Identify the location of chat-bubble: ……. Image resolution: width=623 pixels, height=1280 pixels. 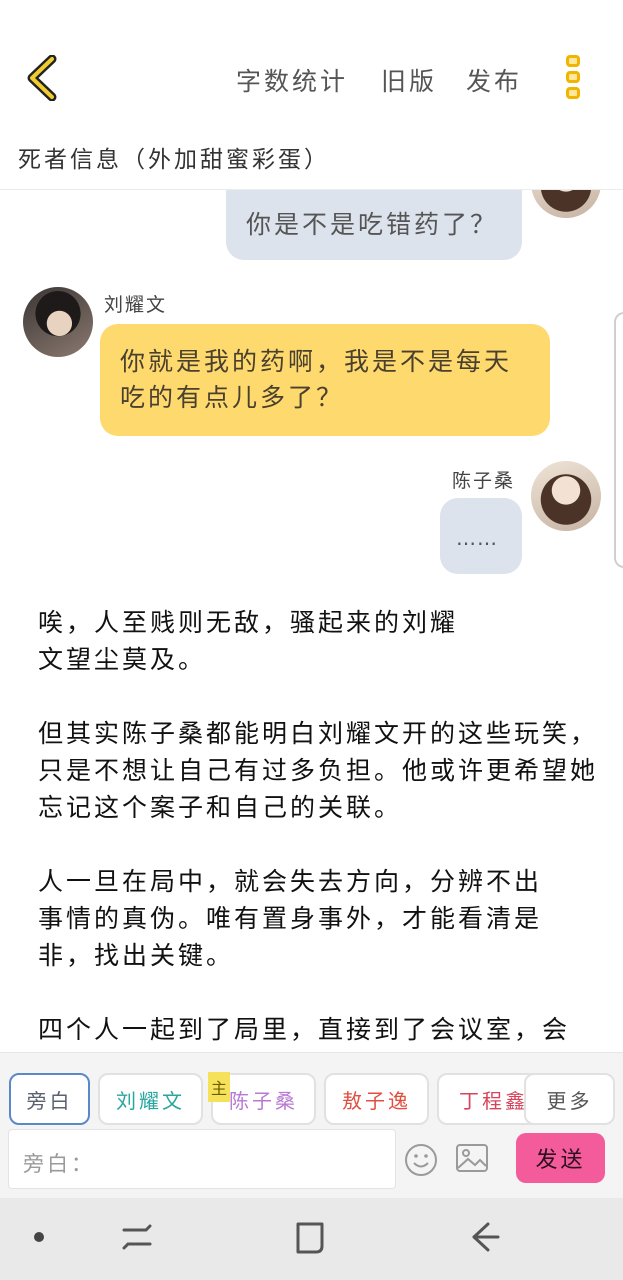
(481, 536).